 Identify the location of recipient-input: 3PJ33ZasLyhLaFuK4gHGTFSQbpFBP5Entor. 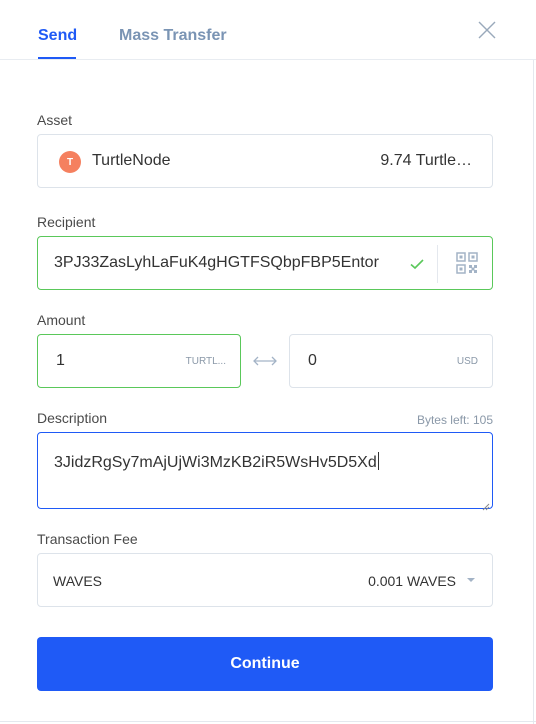
(265, 263).